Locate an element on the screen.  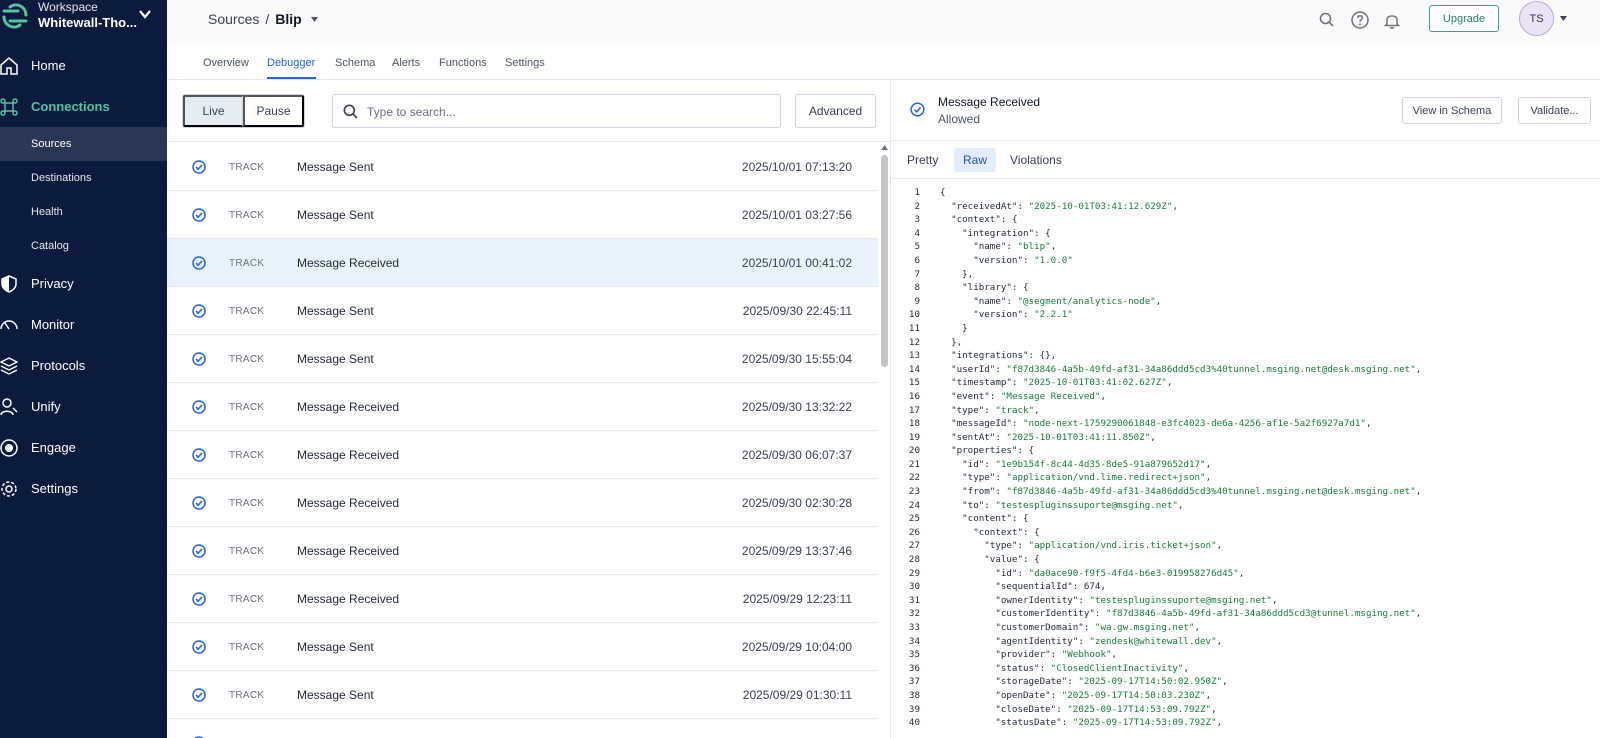
line-number: 1 is located at coordinates (917, 192).